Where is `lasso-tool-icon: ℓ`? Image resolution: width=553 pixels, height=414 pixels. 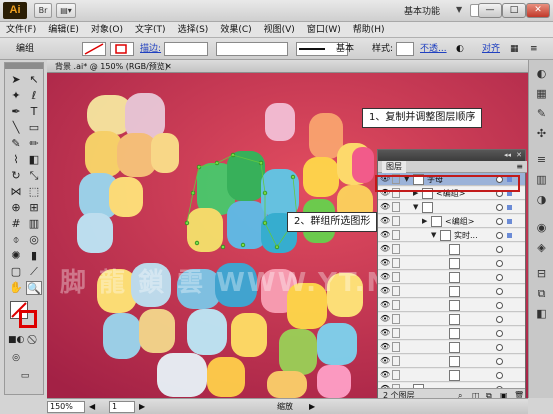
lasso-tool-icon: ℓ is located at coordinates (34, 96).